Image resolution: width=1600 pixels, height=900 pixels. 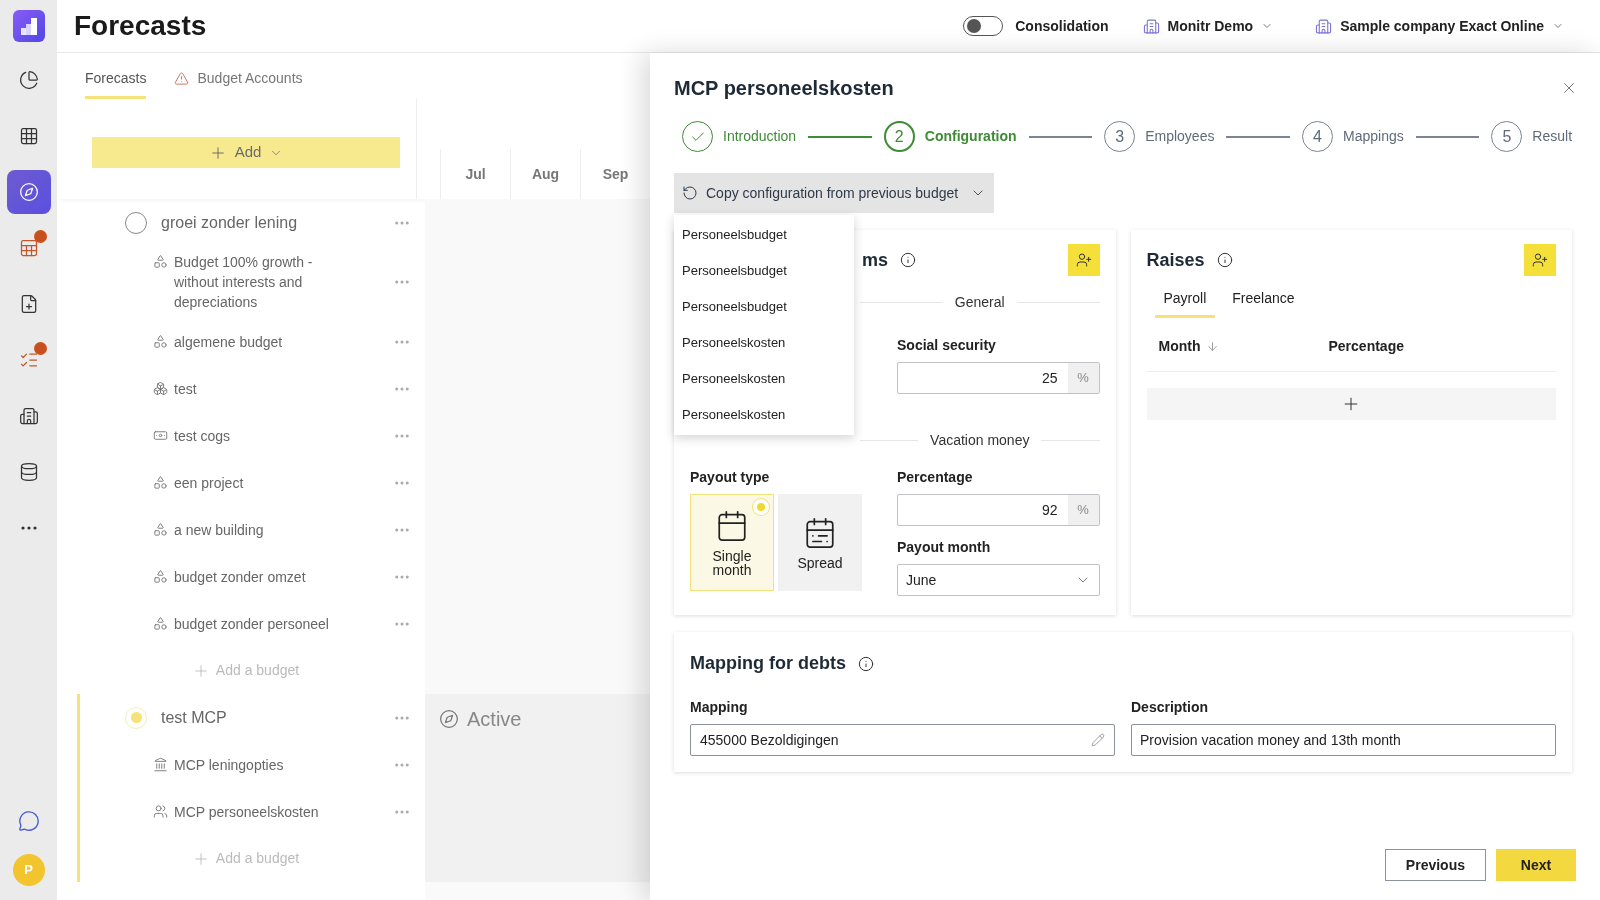 What do you see at coordinates (760, 136) in the screenshot?
I see `step-label: Introduction` at bounding box center [760, 136].